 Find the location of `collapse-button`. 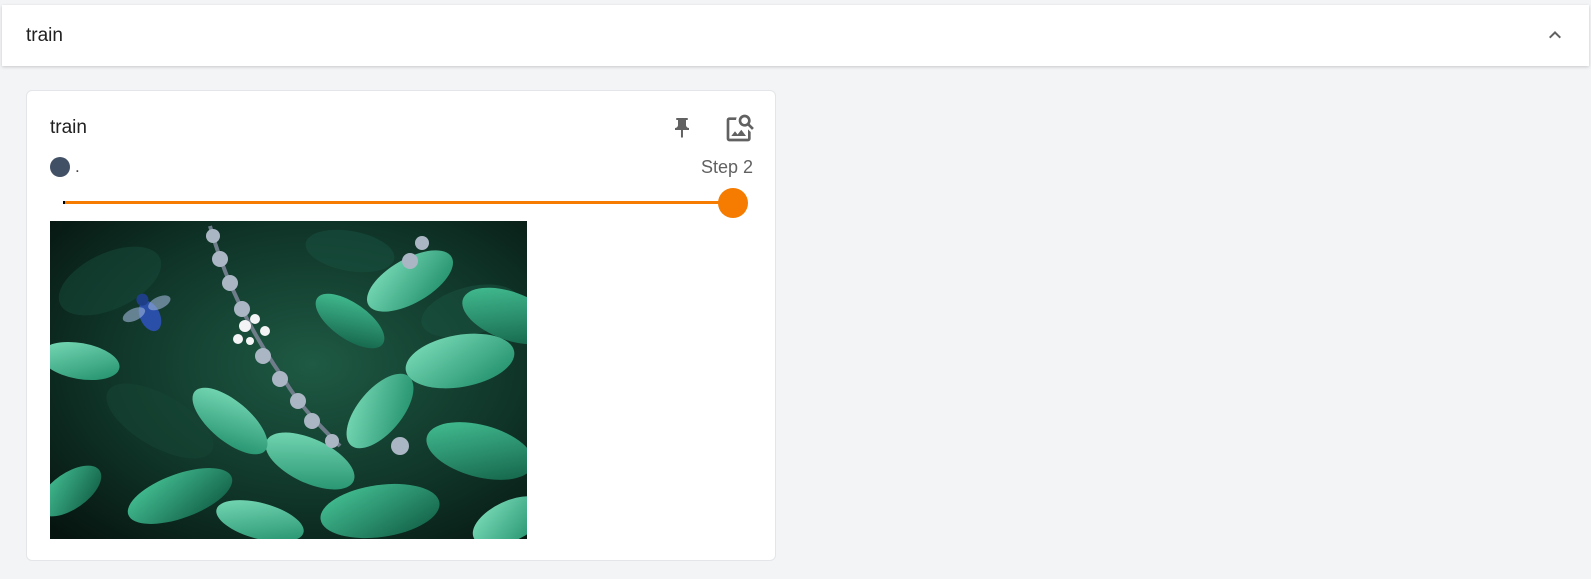

collapse-button is located at coordinates (1555, 35).